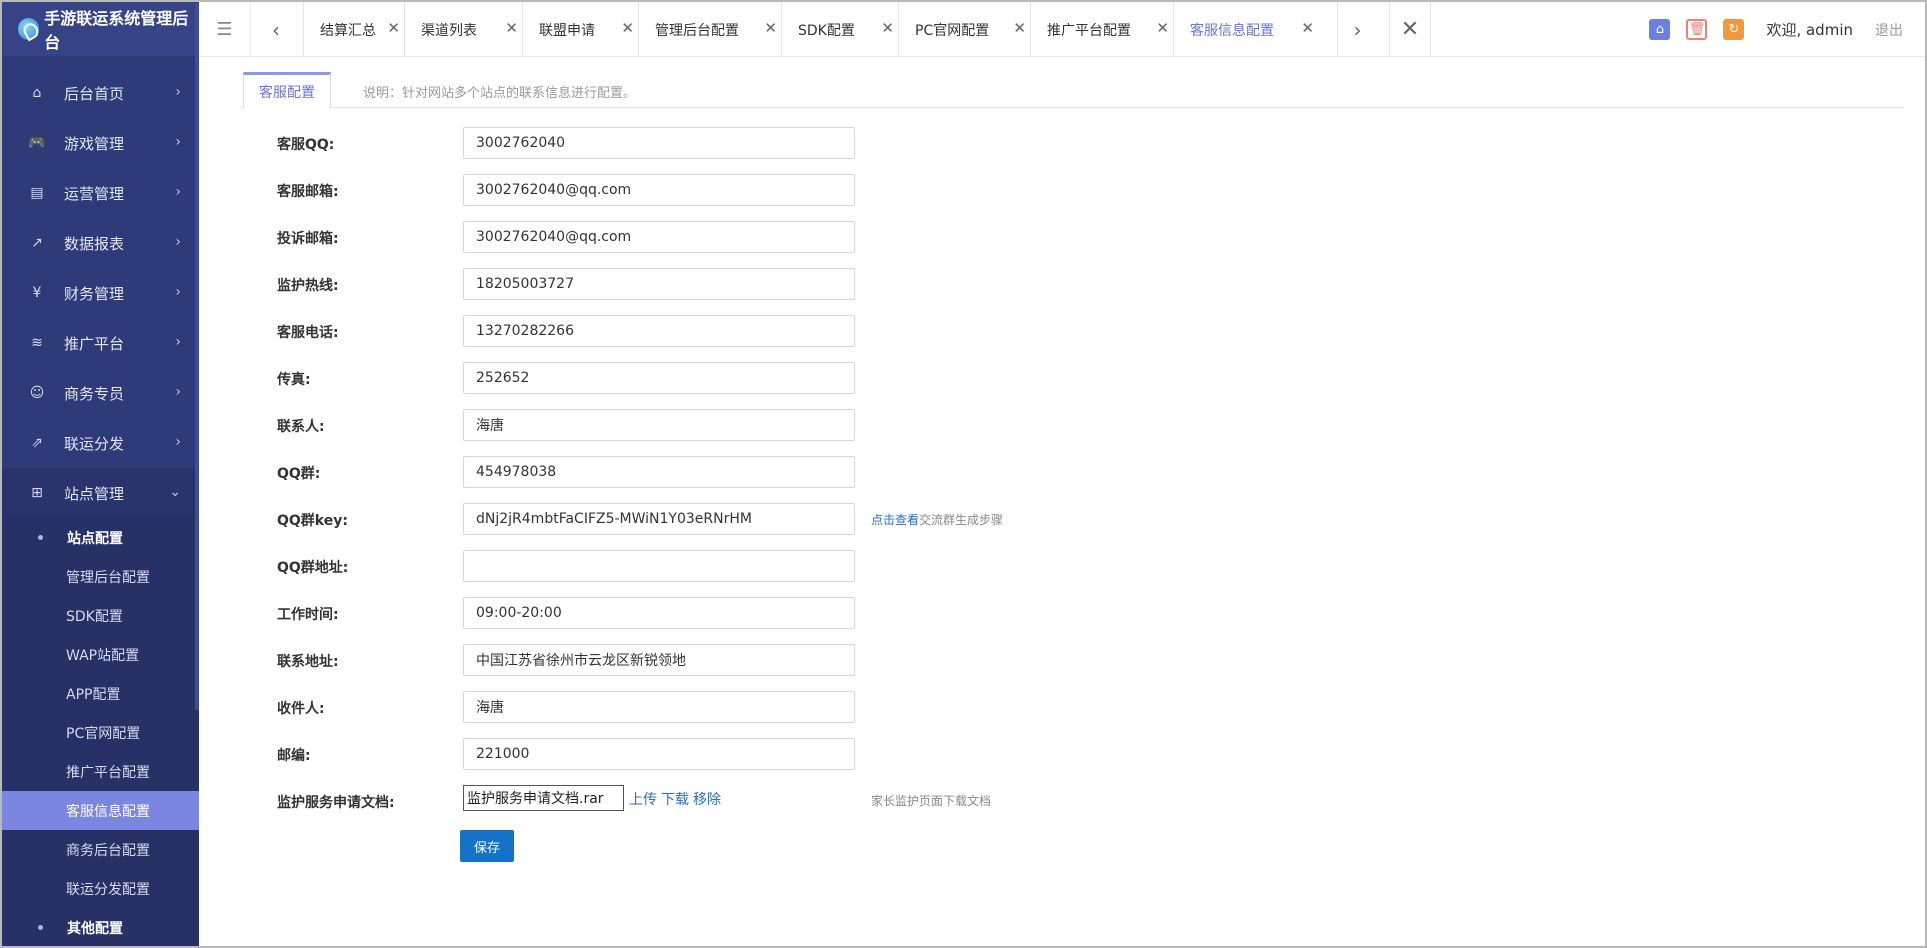 The height and width of the screenshot is (948, 1927). Describe the element at coordinates (1734, 29) in the screenshot. I see `refresh-icon: ↻` at that location.